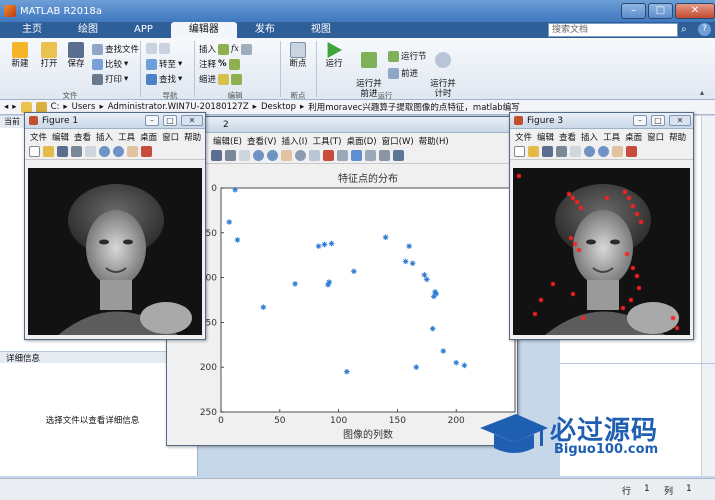 This screenshot has width=715, height=500. What do you see at coordinates (115, 49) in the screenshot?
I see `find-files-button: 查找文件` at bounding box center [115, 49].